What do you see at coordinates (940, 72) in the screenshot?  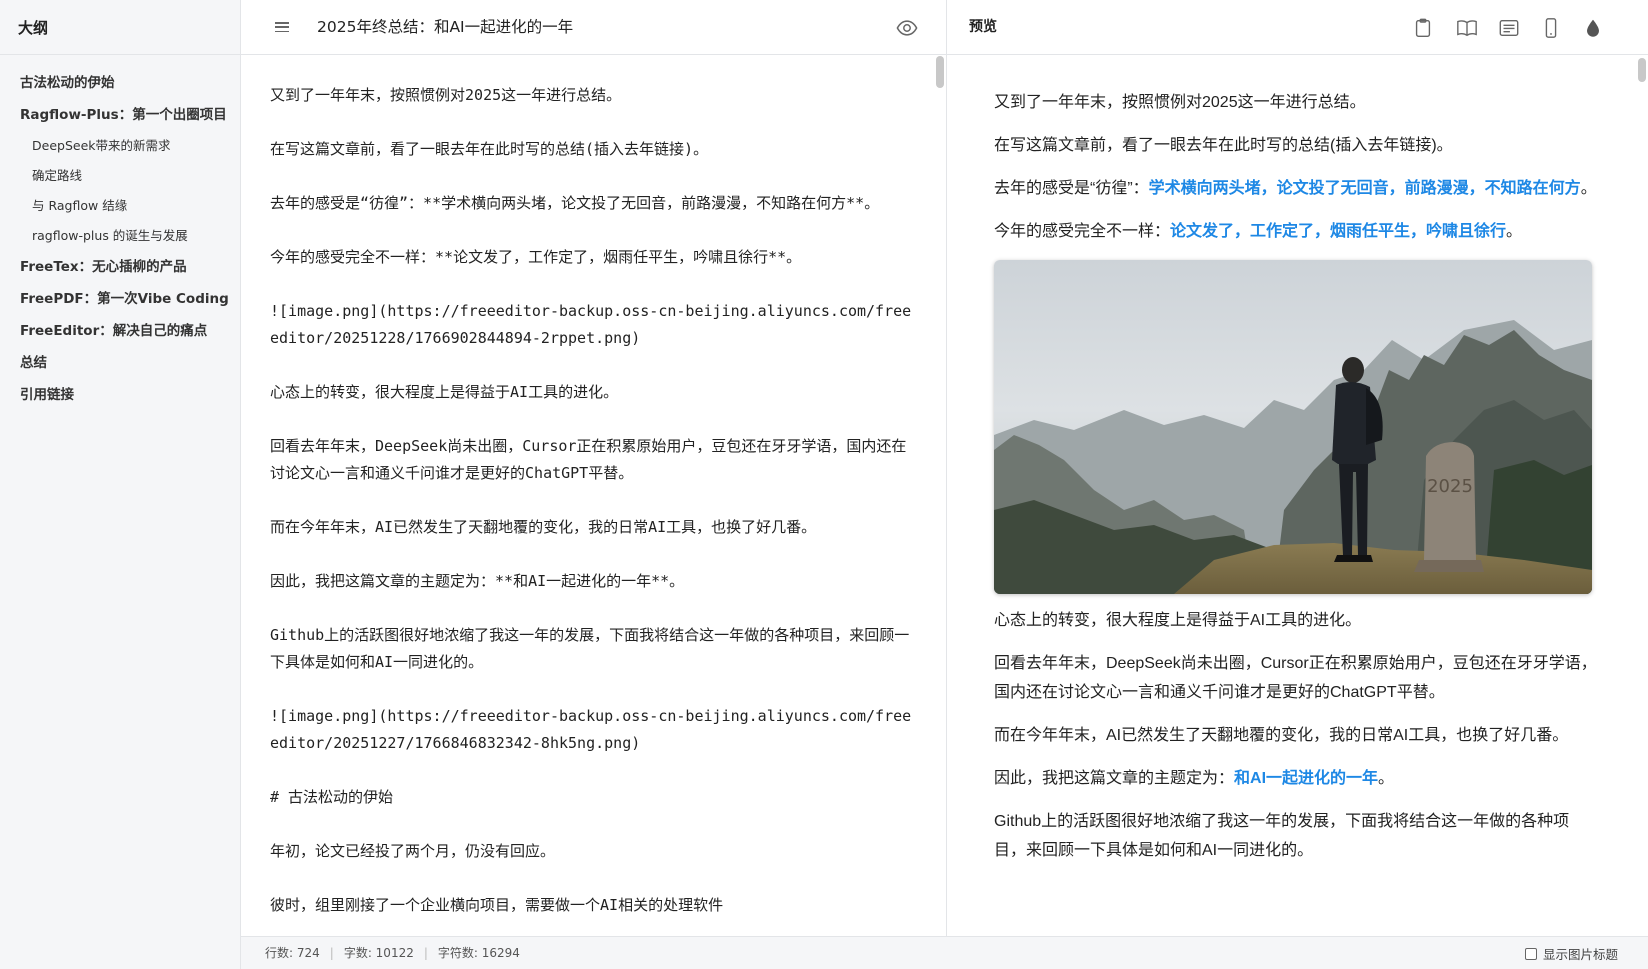 I see `editor-scroll-thumb` at bounding box center [940, 72].